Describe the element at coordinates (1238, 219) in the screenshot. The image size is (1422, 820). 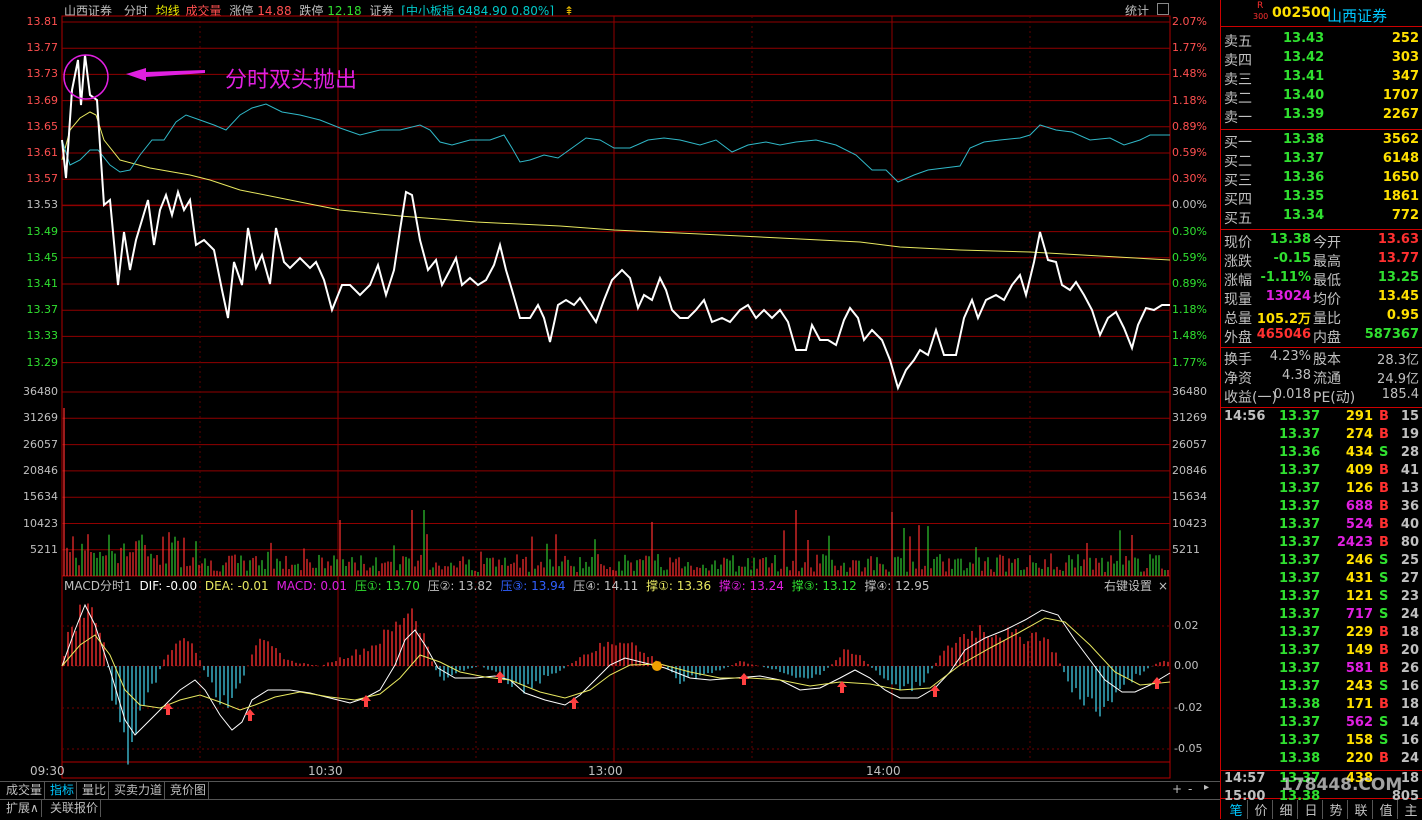
I see `level-label: 买五` at that location.